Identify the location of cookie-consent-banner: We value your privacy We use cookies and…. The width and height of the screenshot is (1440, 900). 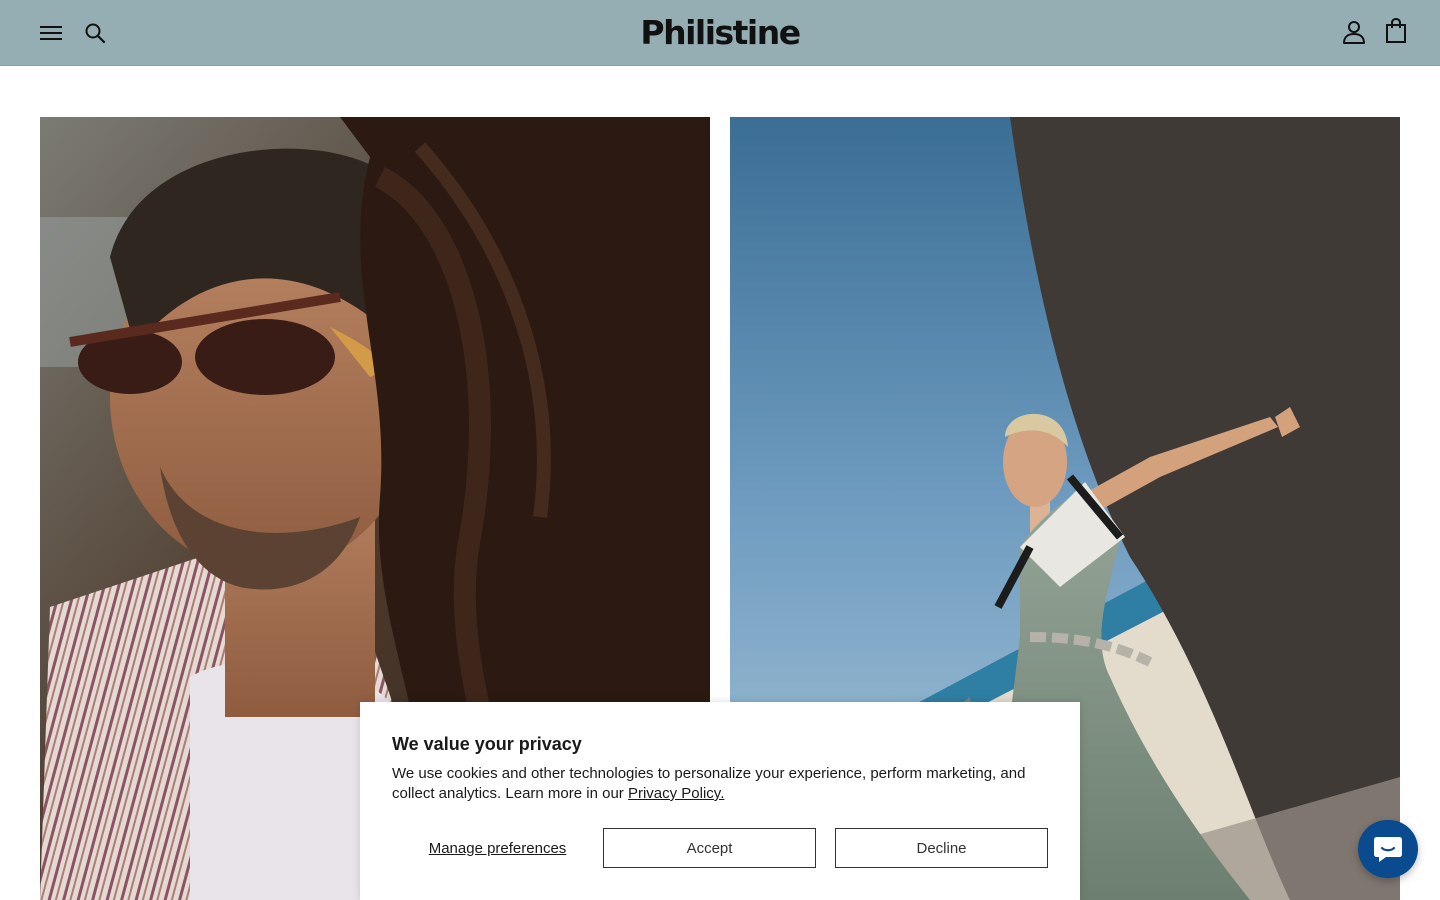
(720, 801).